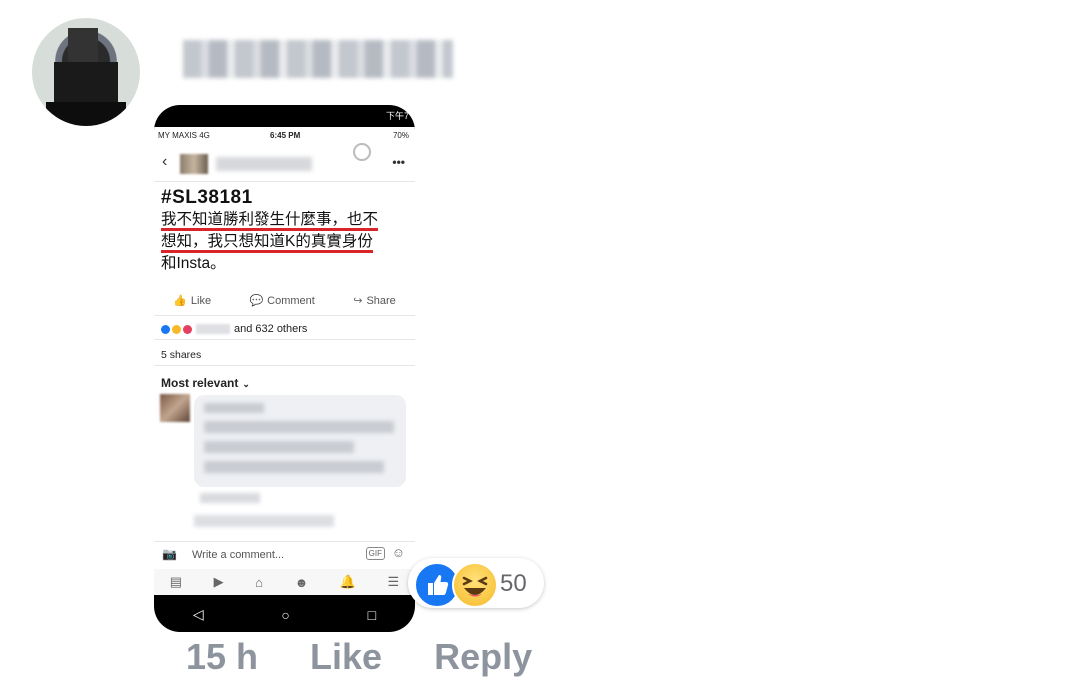  I want to click on share-action-label: Share, so click(381, 300).